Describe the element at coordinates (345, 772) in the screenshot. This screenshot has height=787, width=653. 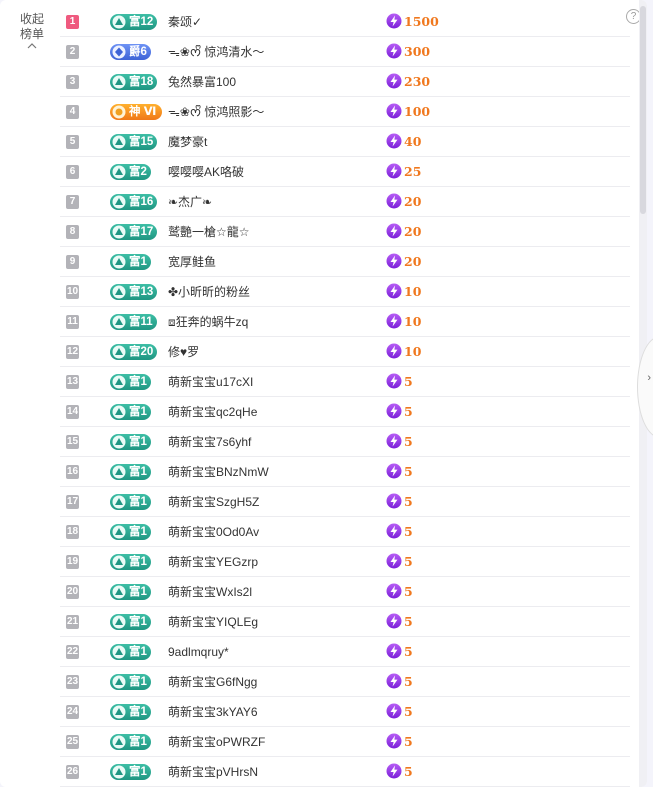
I see `ranking-row: 26 富1 萌新宝宝pVHrsN 5` at that location.